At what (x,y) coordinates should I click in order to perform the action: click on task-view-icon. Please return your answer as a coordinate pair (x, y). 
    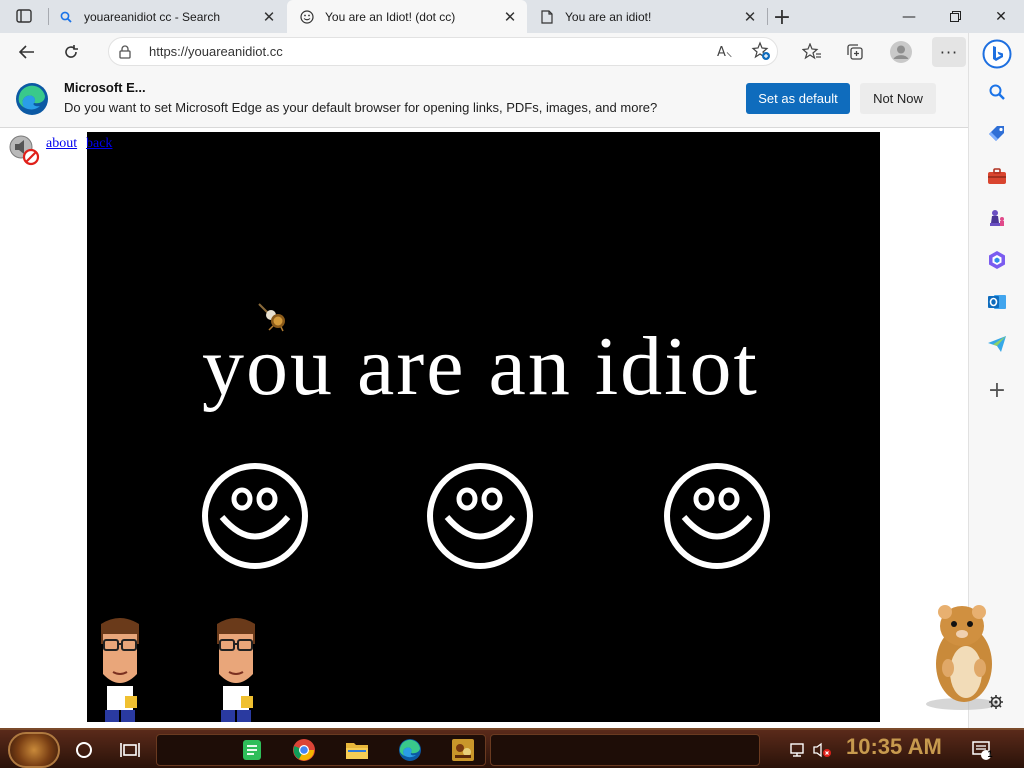
    Looking at the image, I should click on (130, 750).